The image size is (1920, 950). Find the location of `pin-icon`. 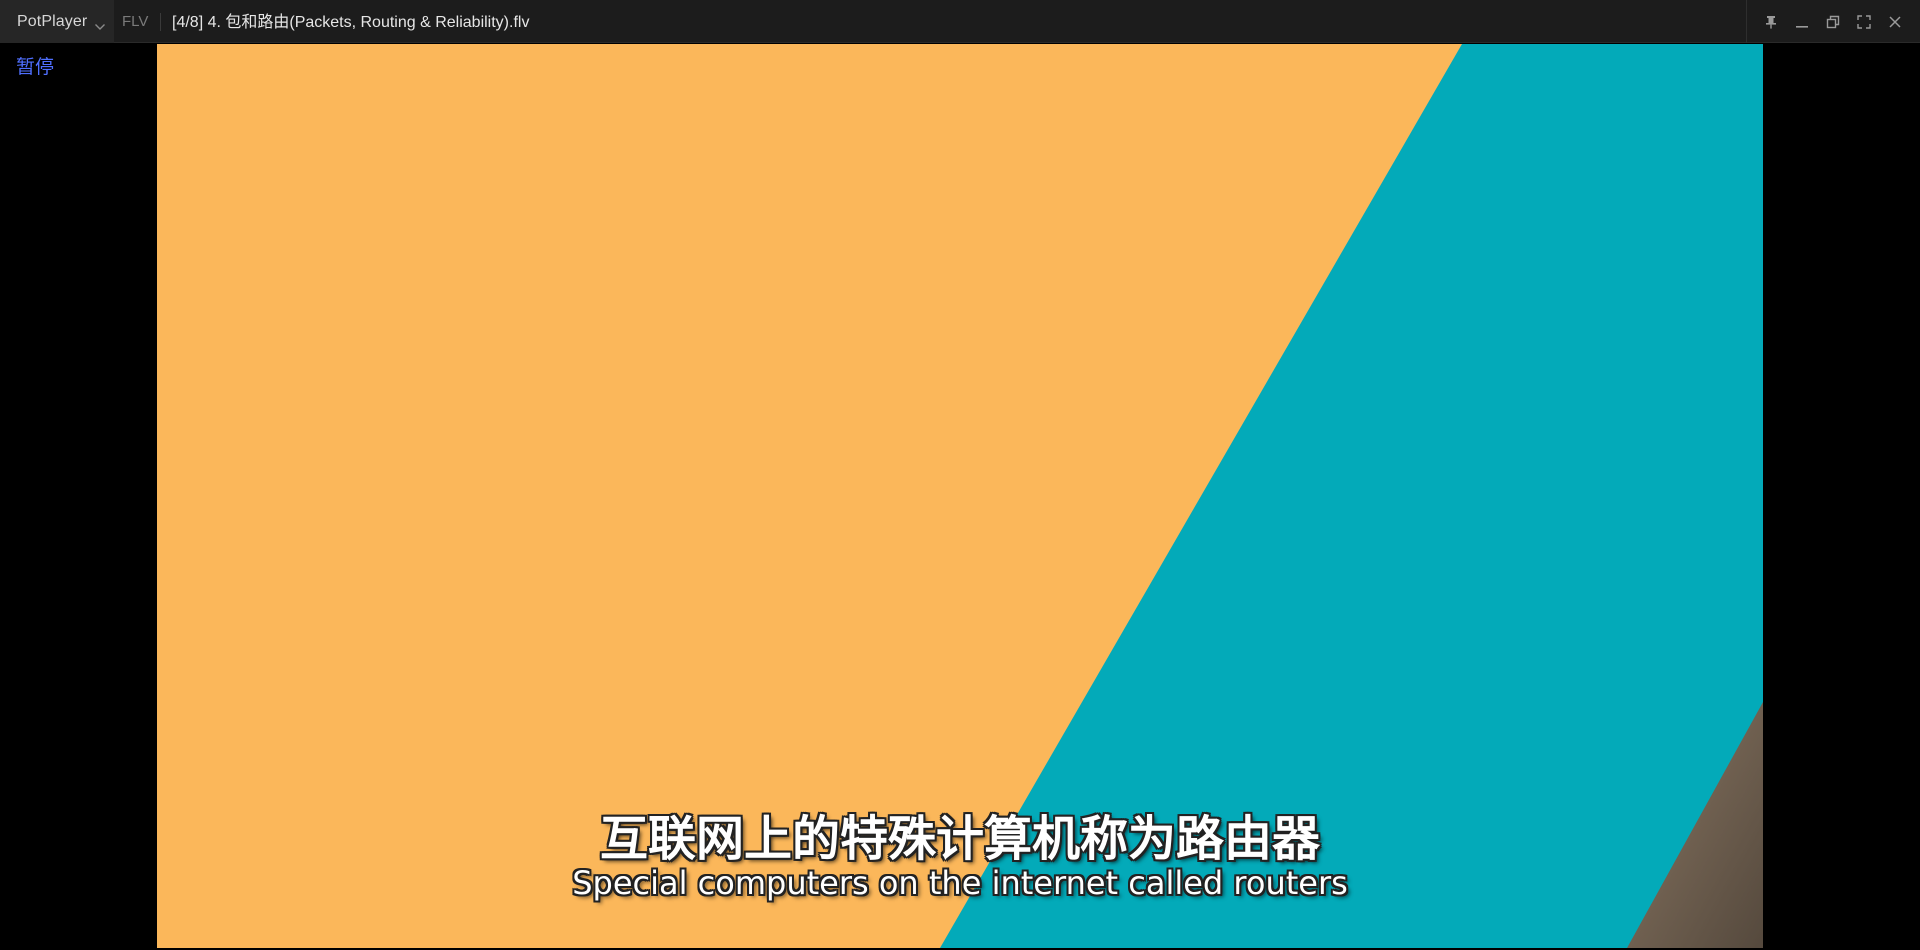

pin-icon is located at coordinates (1771, 22).